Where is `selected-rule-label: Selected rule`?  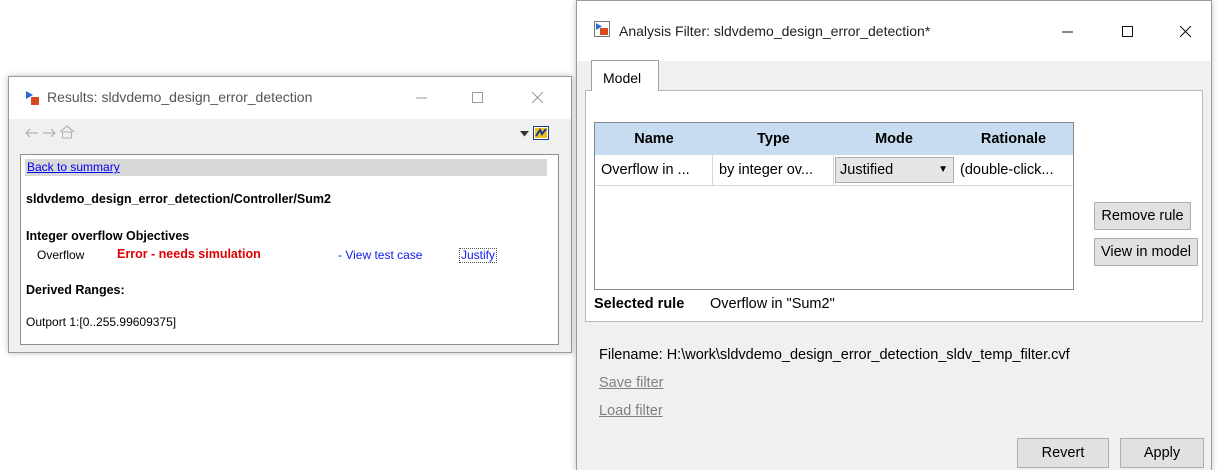 selected-rule-label: Selected rule is located at coordinates (639, 304).